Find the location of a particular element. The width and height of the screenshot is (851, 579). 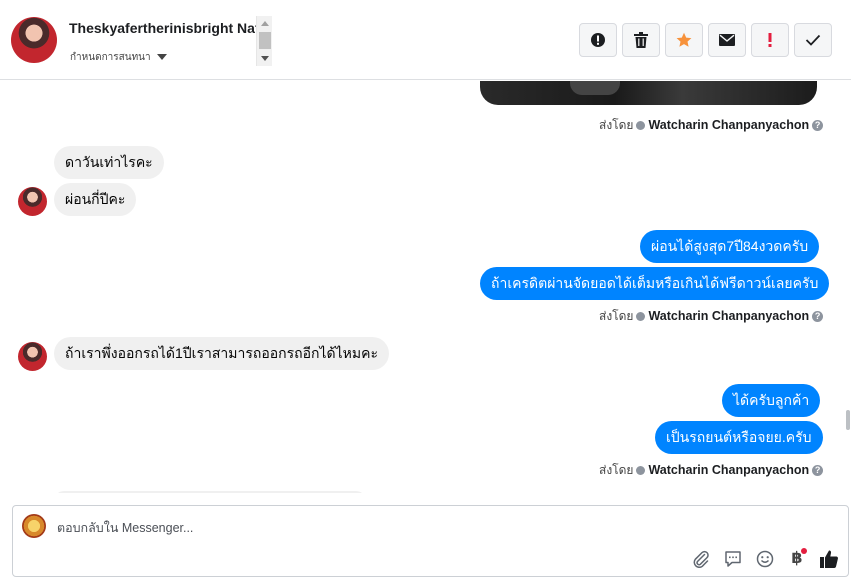

caret-down-icon is located at coordinates (161, 57).